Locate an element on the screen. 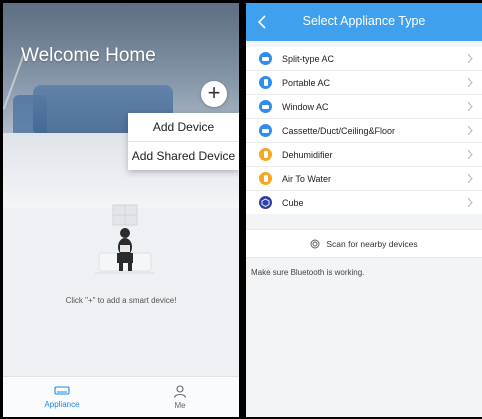 This screenshot has width=482, height=419. window-ac-icon is located at coordinates (265, 106).